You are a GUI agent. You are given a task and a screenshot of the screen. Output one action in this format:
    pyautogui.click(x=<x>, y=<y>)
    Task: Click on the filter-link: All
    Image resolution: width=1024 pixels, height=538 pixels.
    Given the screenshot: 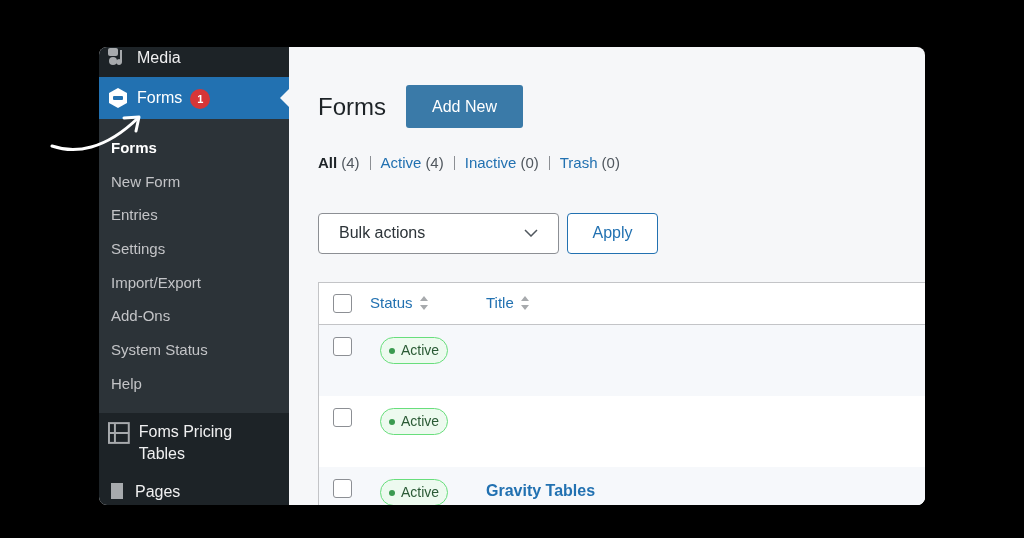 What is the action you would take?
    pyautogui.click(x=328, y=163)
    